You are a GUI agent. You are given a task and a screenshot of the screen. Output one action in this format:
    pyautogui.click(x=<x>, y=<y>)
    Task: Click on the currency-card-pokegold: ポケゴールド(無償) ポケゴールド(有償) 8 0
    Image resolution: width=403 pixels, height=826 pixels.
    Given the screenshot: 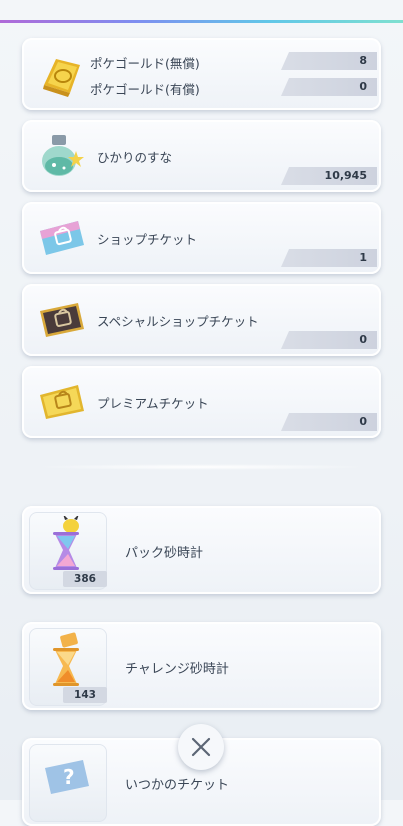 What is the action you would take?
    pyautogui.click(x=201, y=74)
    